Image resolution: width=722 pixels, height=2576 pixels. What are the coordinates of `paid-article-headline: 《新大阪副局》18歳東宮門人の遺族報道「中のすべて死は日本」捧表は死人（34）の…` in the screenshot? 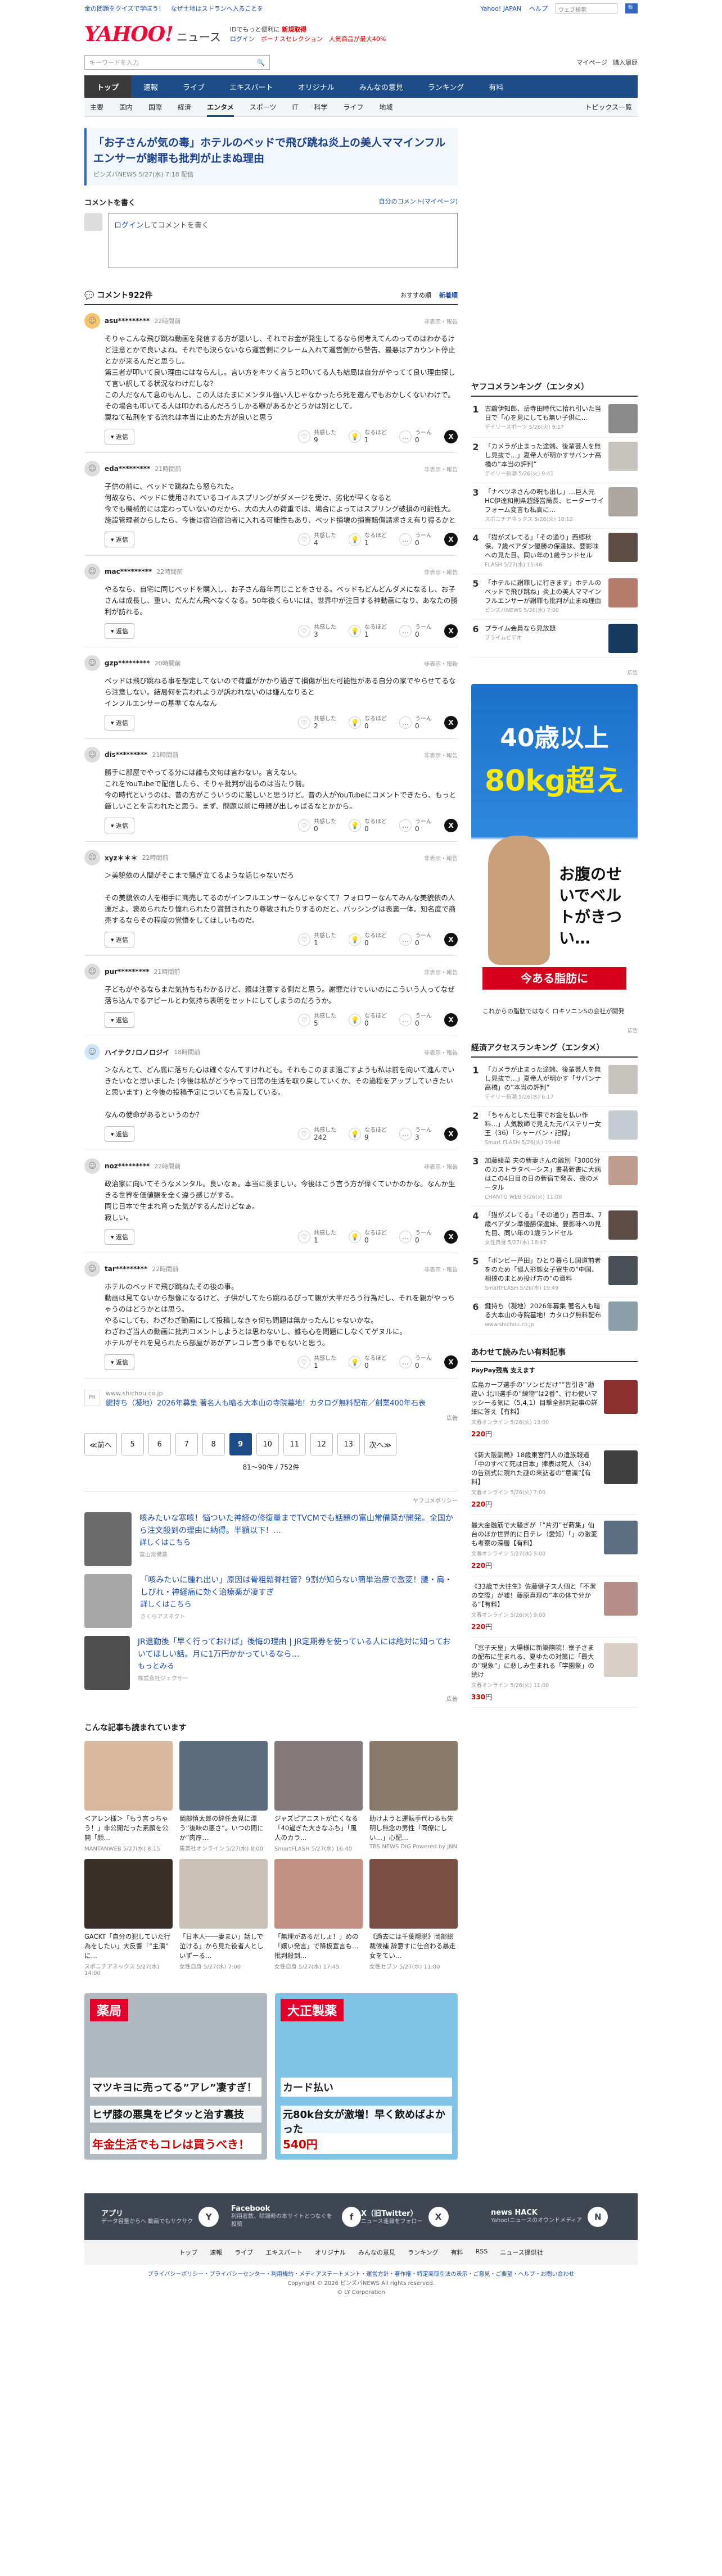 It's located at (535, 1468).